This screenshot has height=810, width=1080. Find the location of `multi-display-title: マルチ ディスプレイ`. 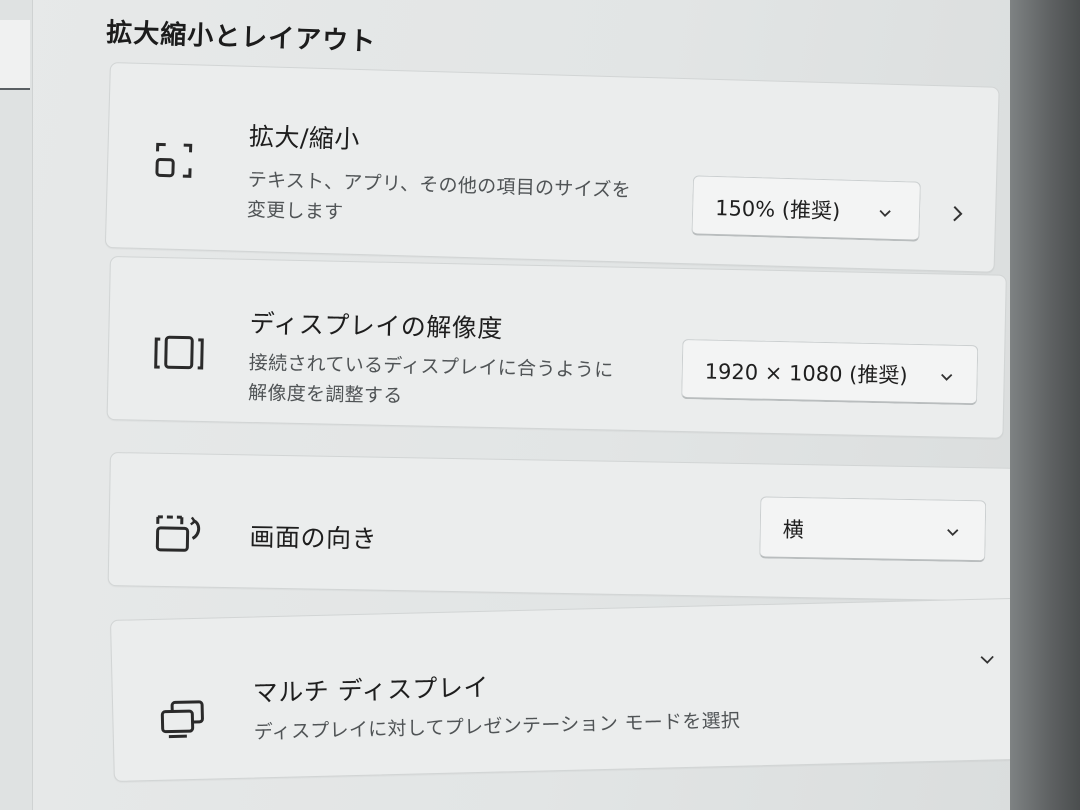

multi-display-title: マルチ ディスプレイ is located at coordinates (371, 690).